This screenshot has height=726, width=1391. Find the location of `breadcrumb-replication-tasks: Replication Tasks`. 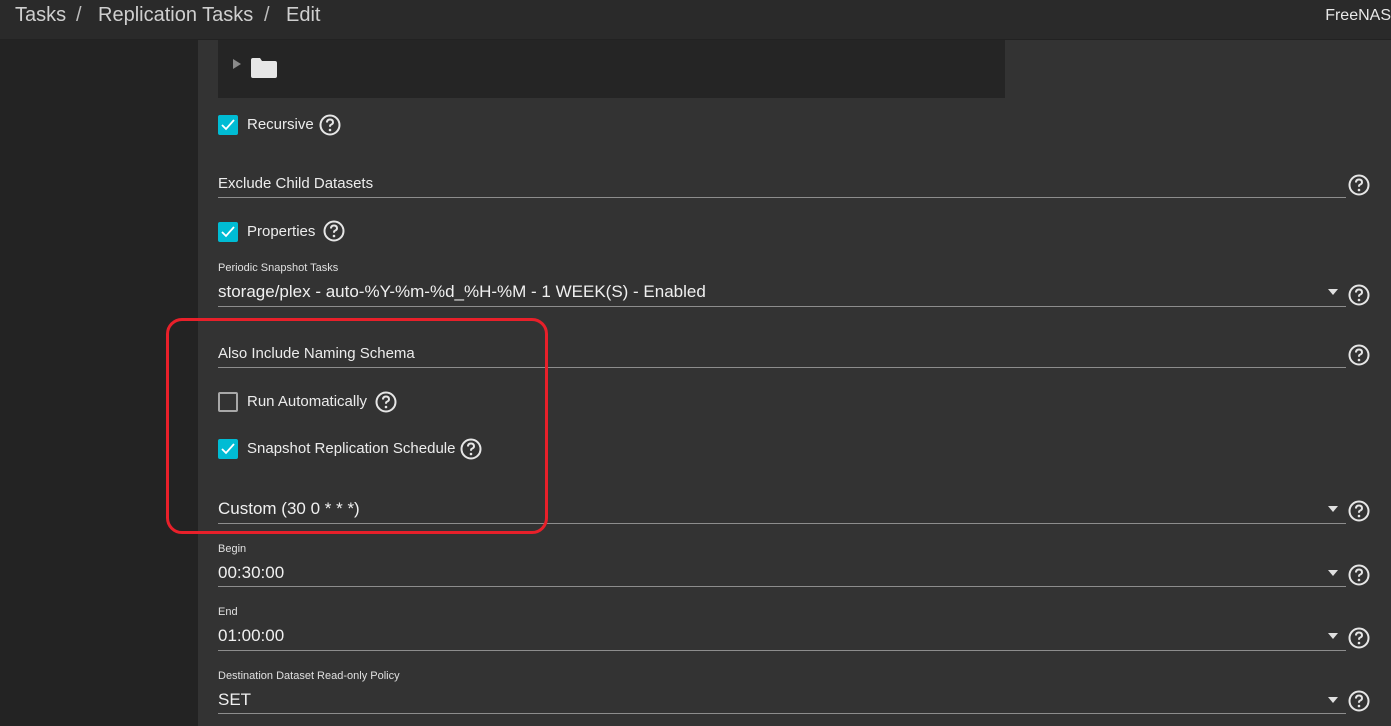

breadcrumb-replication-tasks: Replication Tasks is located at coordinates (175, 15).